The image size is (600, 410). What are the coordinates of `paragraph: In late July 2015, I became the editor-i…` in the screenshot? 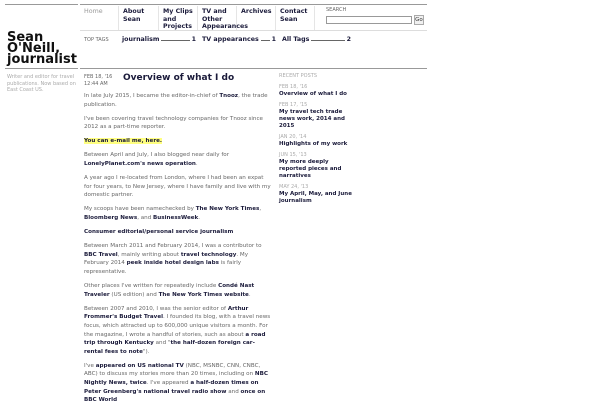 It's located at (176, 100).